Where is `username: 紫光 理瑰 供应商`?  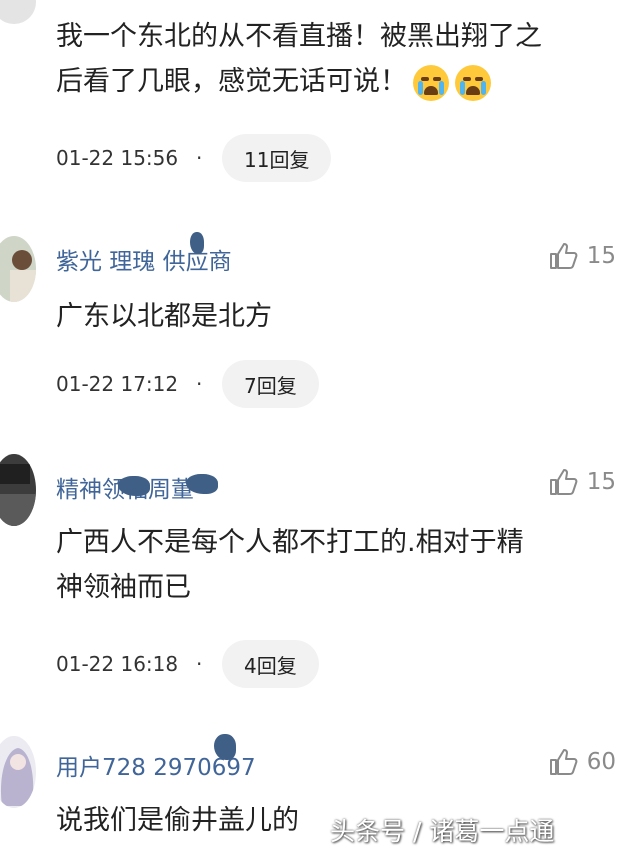
username: 紫光 理瑰 供应商 is located at coordinates (144, 259).